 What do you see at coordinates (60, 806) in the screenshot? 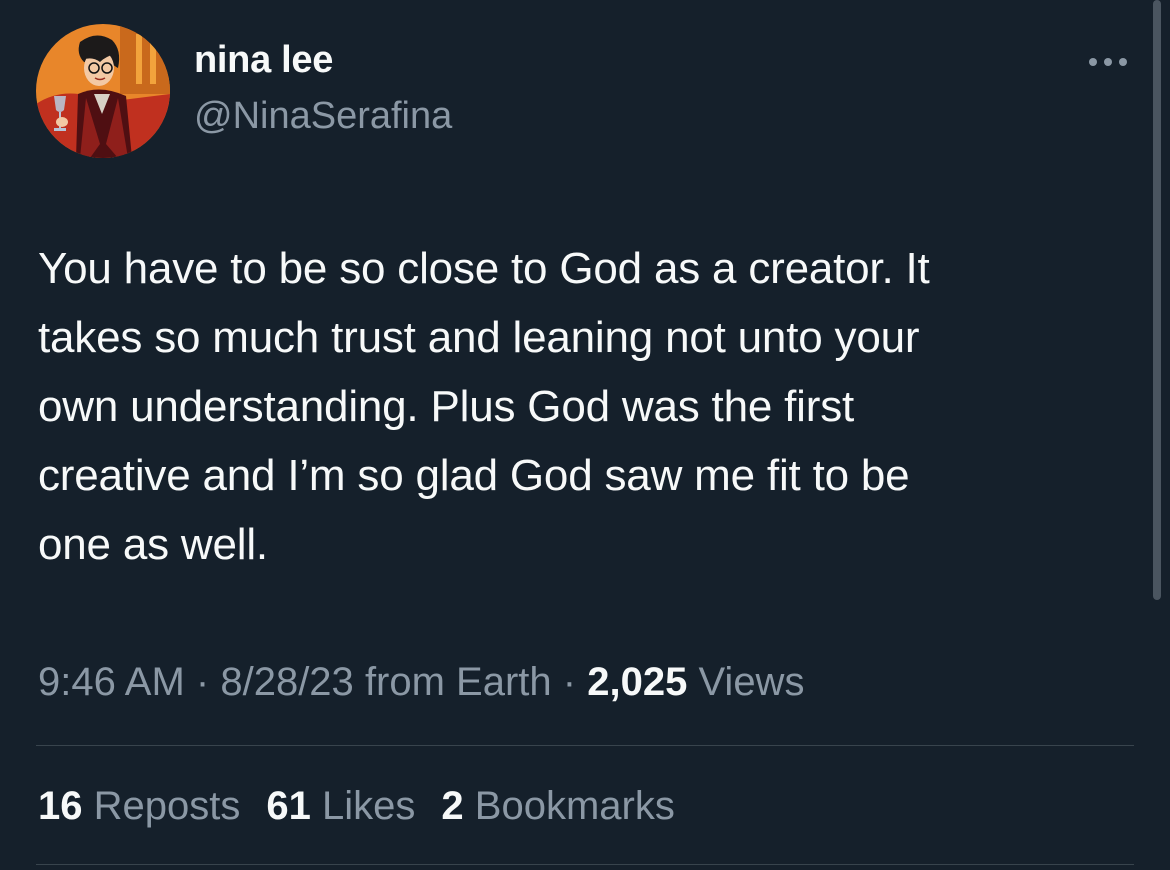
I see `reposts-count: 16` at bounding box center [60, 806].